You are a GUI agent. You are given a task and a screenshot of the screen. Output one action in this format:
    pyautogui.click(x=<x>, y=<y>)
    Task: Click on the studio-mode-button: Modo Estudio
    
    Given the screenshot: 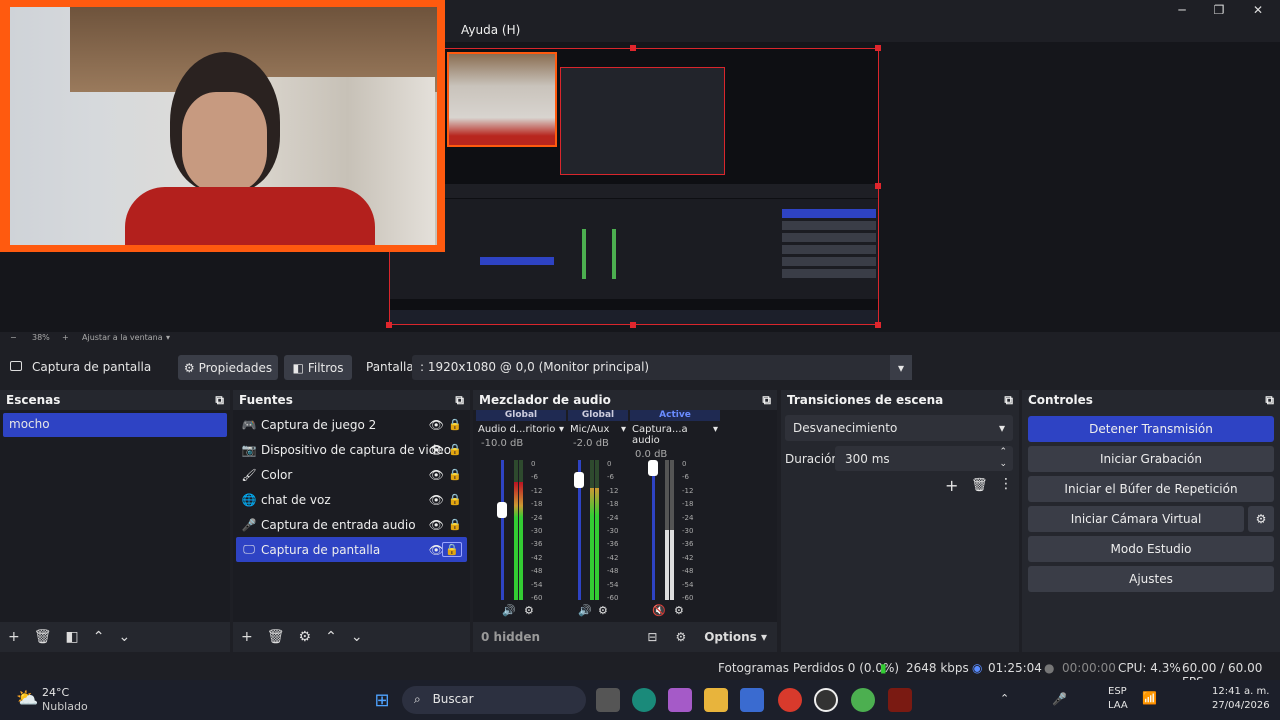 What is the action you would take?
    pyautogui.click(x=1151, y=549)
    